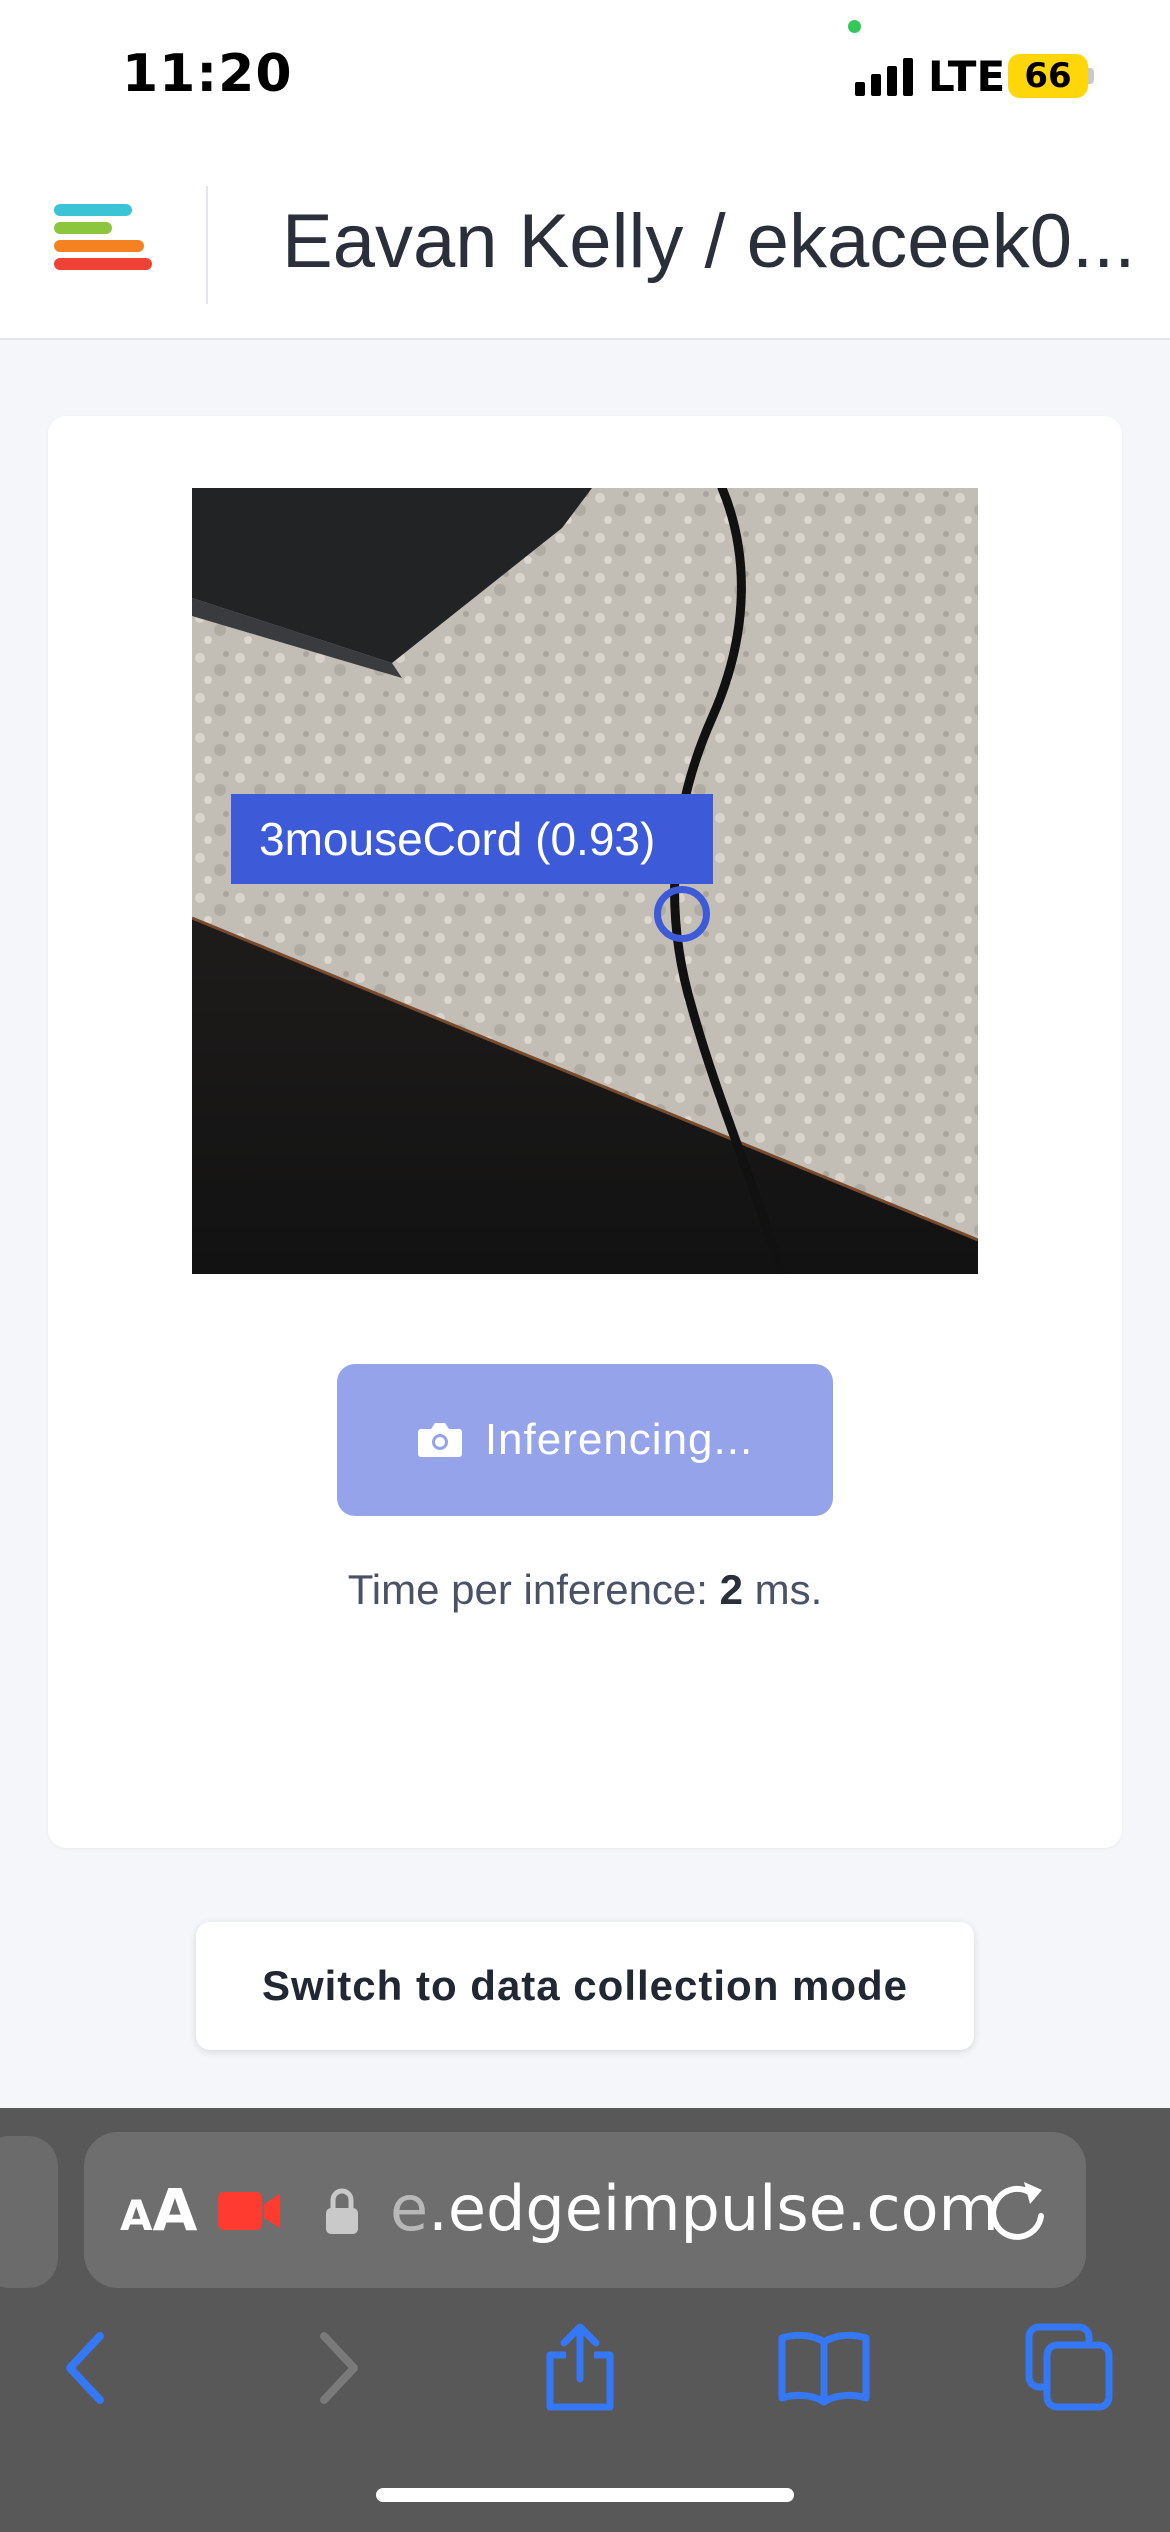 Image resolution: width=1170 pixels, height=2532 pixels. What do you see at coordinates (533, 1589) in the screenshot?
I see `time-per-inference-prefix: Time per inference:` at bounding box center [533, 1589].